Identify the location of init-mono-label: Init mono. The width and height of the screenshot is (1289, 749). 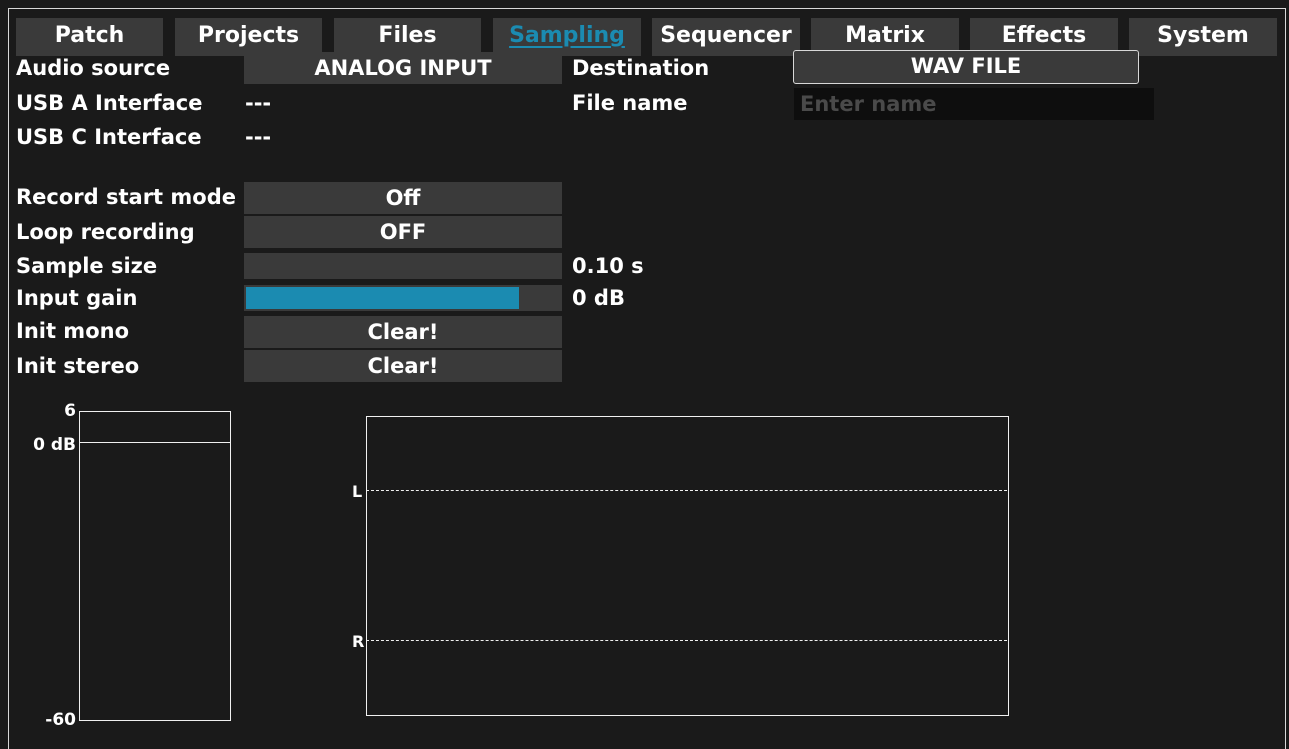
(72, 331).